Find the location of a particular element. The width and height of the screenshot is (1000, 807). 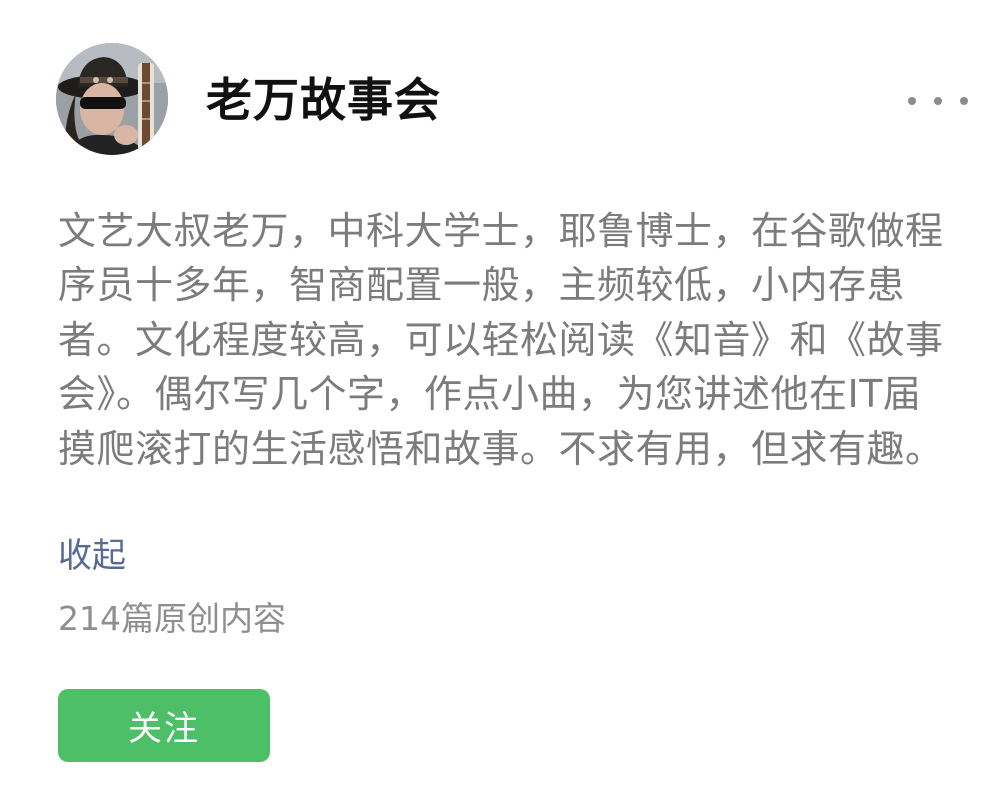

collapse-link: 收起 is located at coordinates (92, 556).